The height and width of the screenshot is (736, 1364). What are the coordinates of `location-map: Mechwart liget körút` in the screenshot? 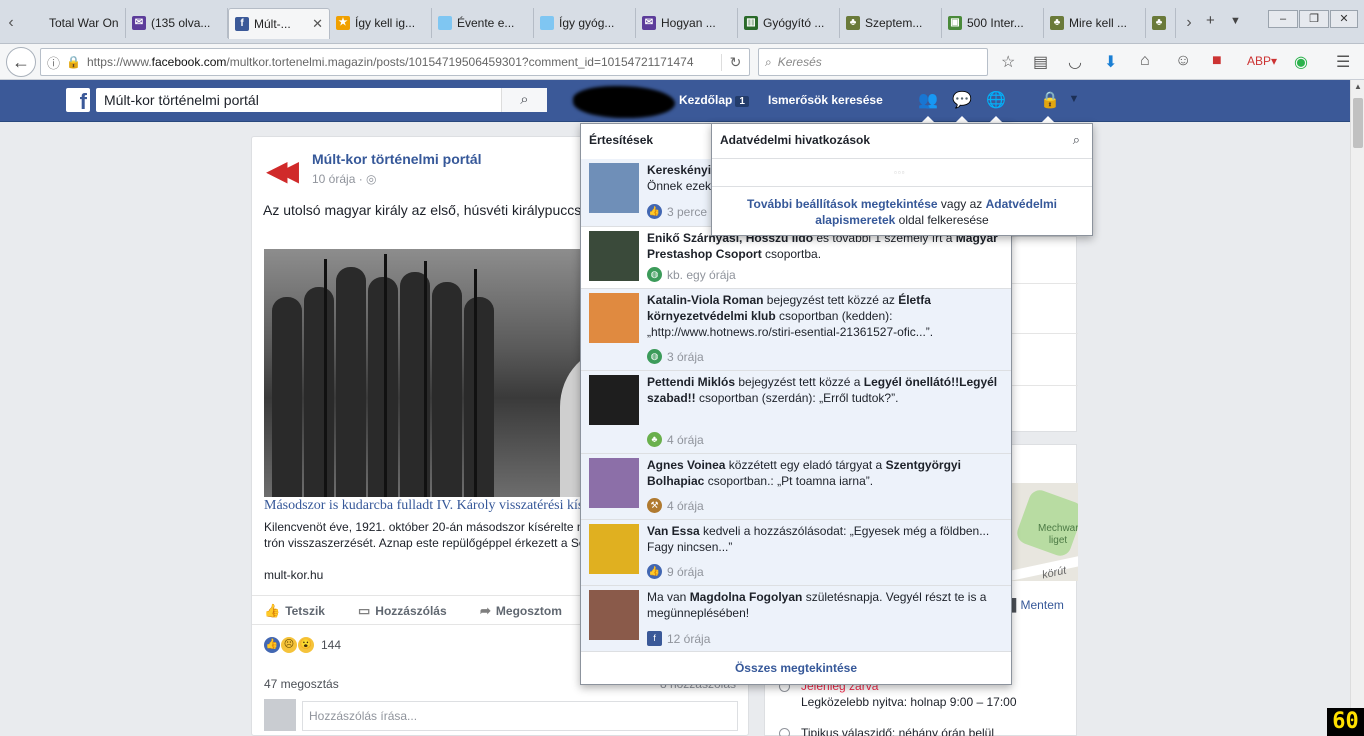 It's located at (1045, 532).